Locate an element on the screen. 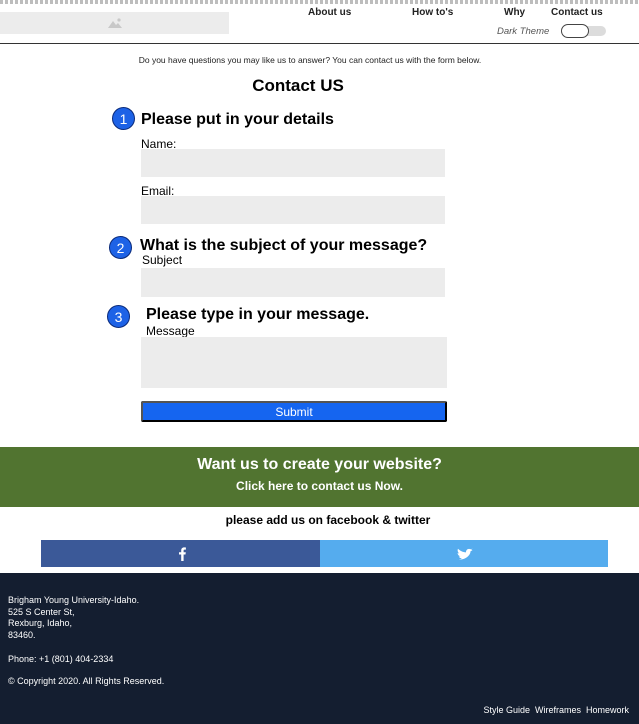  step-1-badge: 1 is located at coordinates (123, 118).